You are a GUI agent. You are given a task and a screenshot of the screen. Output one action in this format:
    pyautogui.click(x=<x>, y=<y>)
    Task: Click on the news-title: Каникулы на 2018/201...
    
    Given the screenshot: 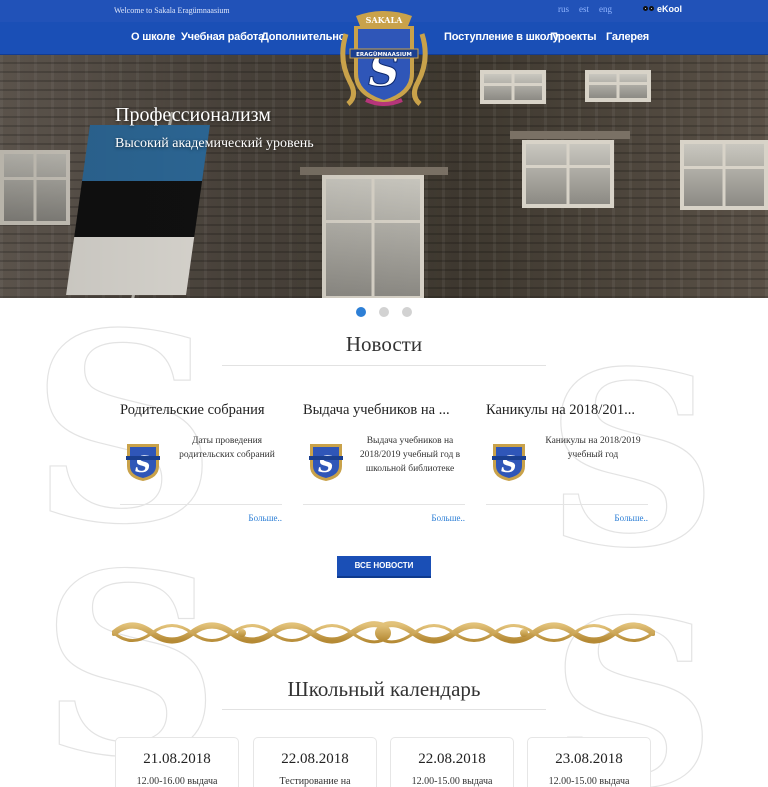 What is the action you would take?
    pyautogui.click(x=567, y=410)
    